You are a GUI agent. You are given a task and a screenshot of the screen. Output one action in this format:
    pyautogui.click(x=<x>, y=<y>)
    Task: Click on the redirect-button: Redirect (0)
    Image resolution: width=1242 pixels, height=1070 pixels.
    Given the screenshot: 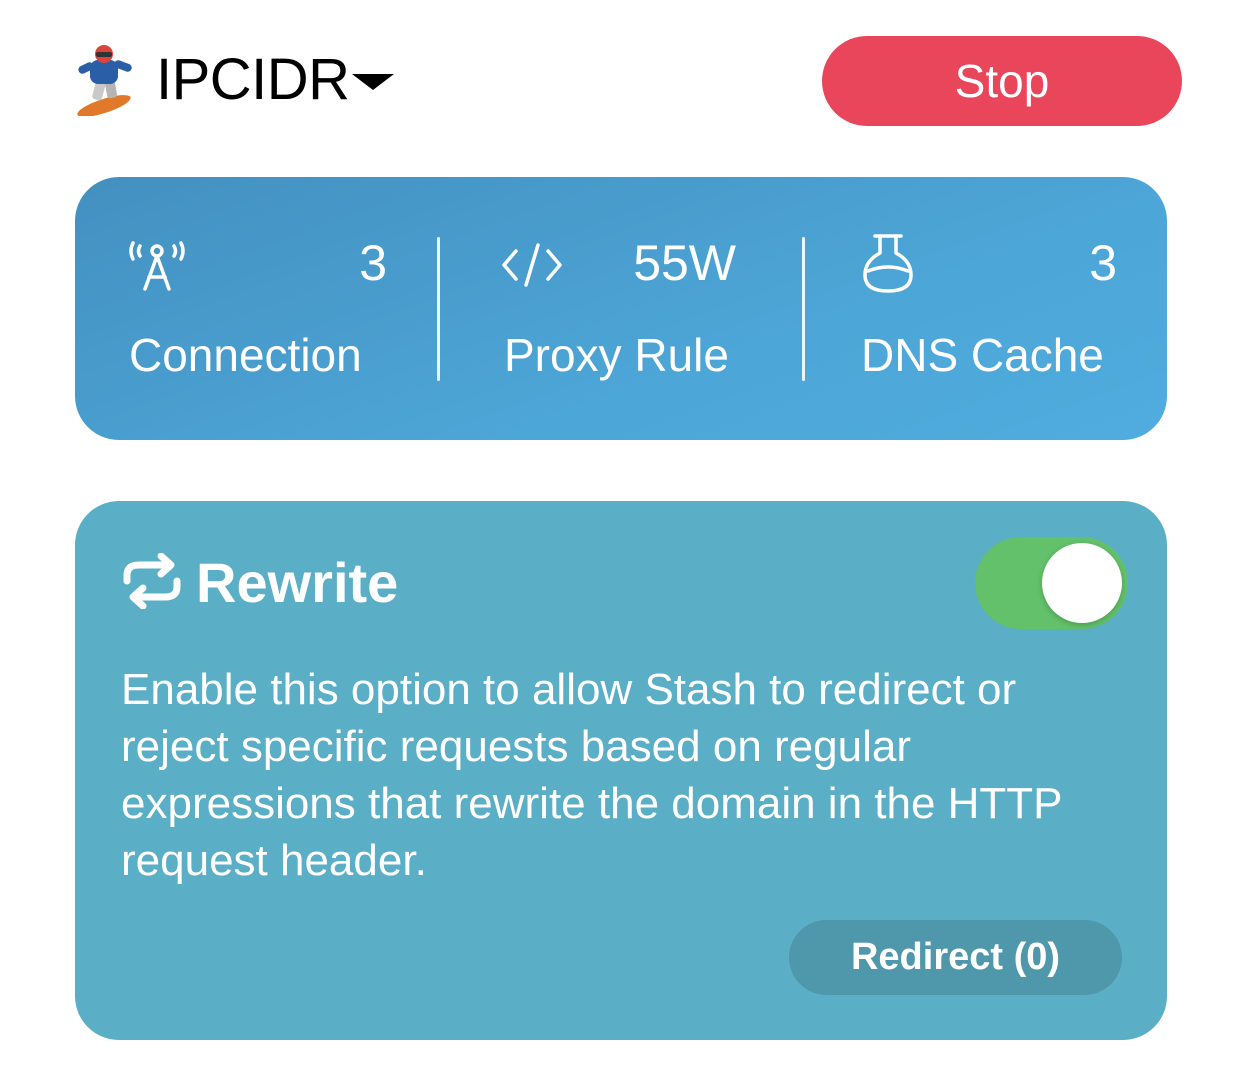 What is the action you would take?
    pyautogui.click(x=955, y=957)
    